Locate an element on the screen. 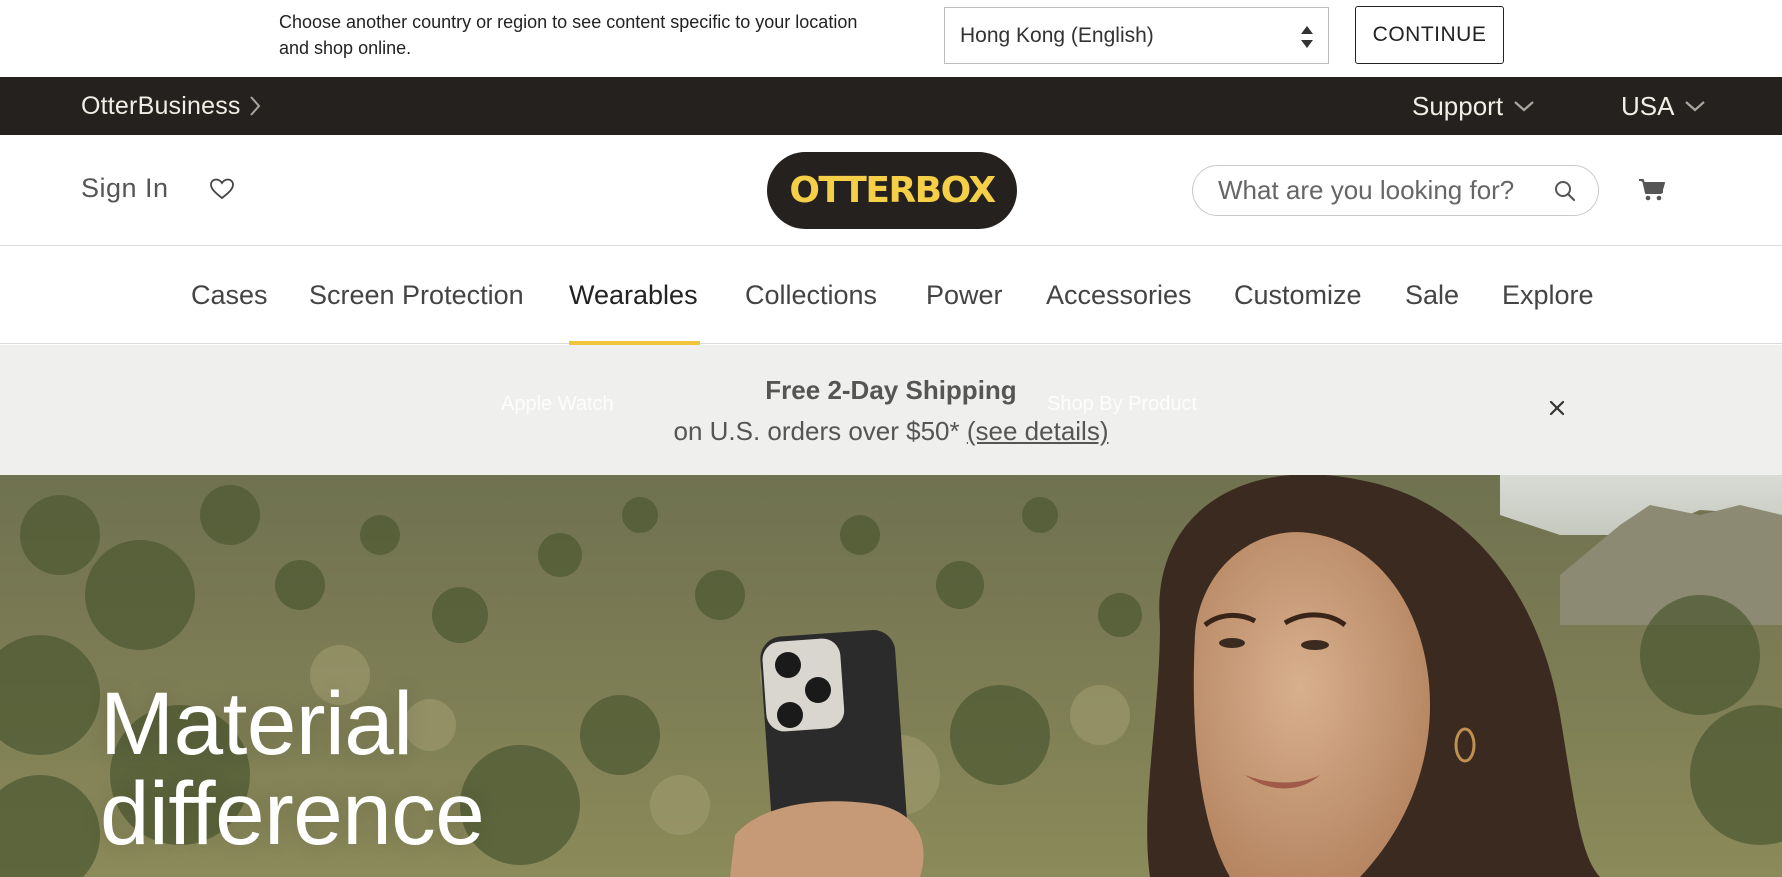 The image size is (1782, 877). otterbusiness-link: OtterBusiness is located at coordinates (171, 106).